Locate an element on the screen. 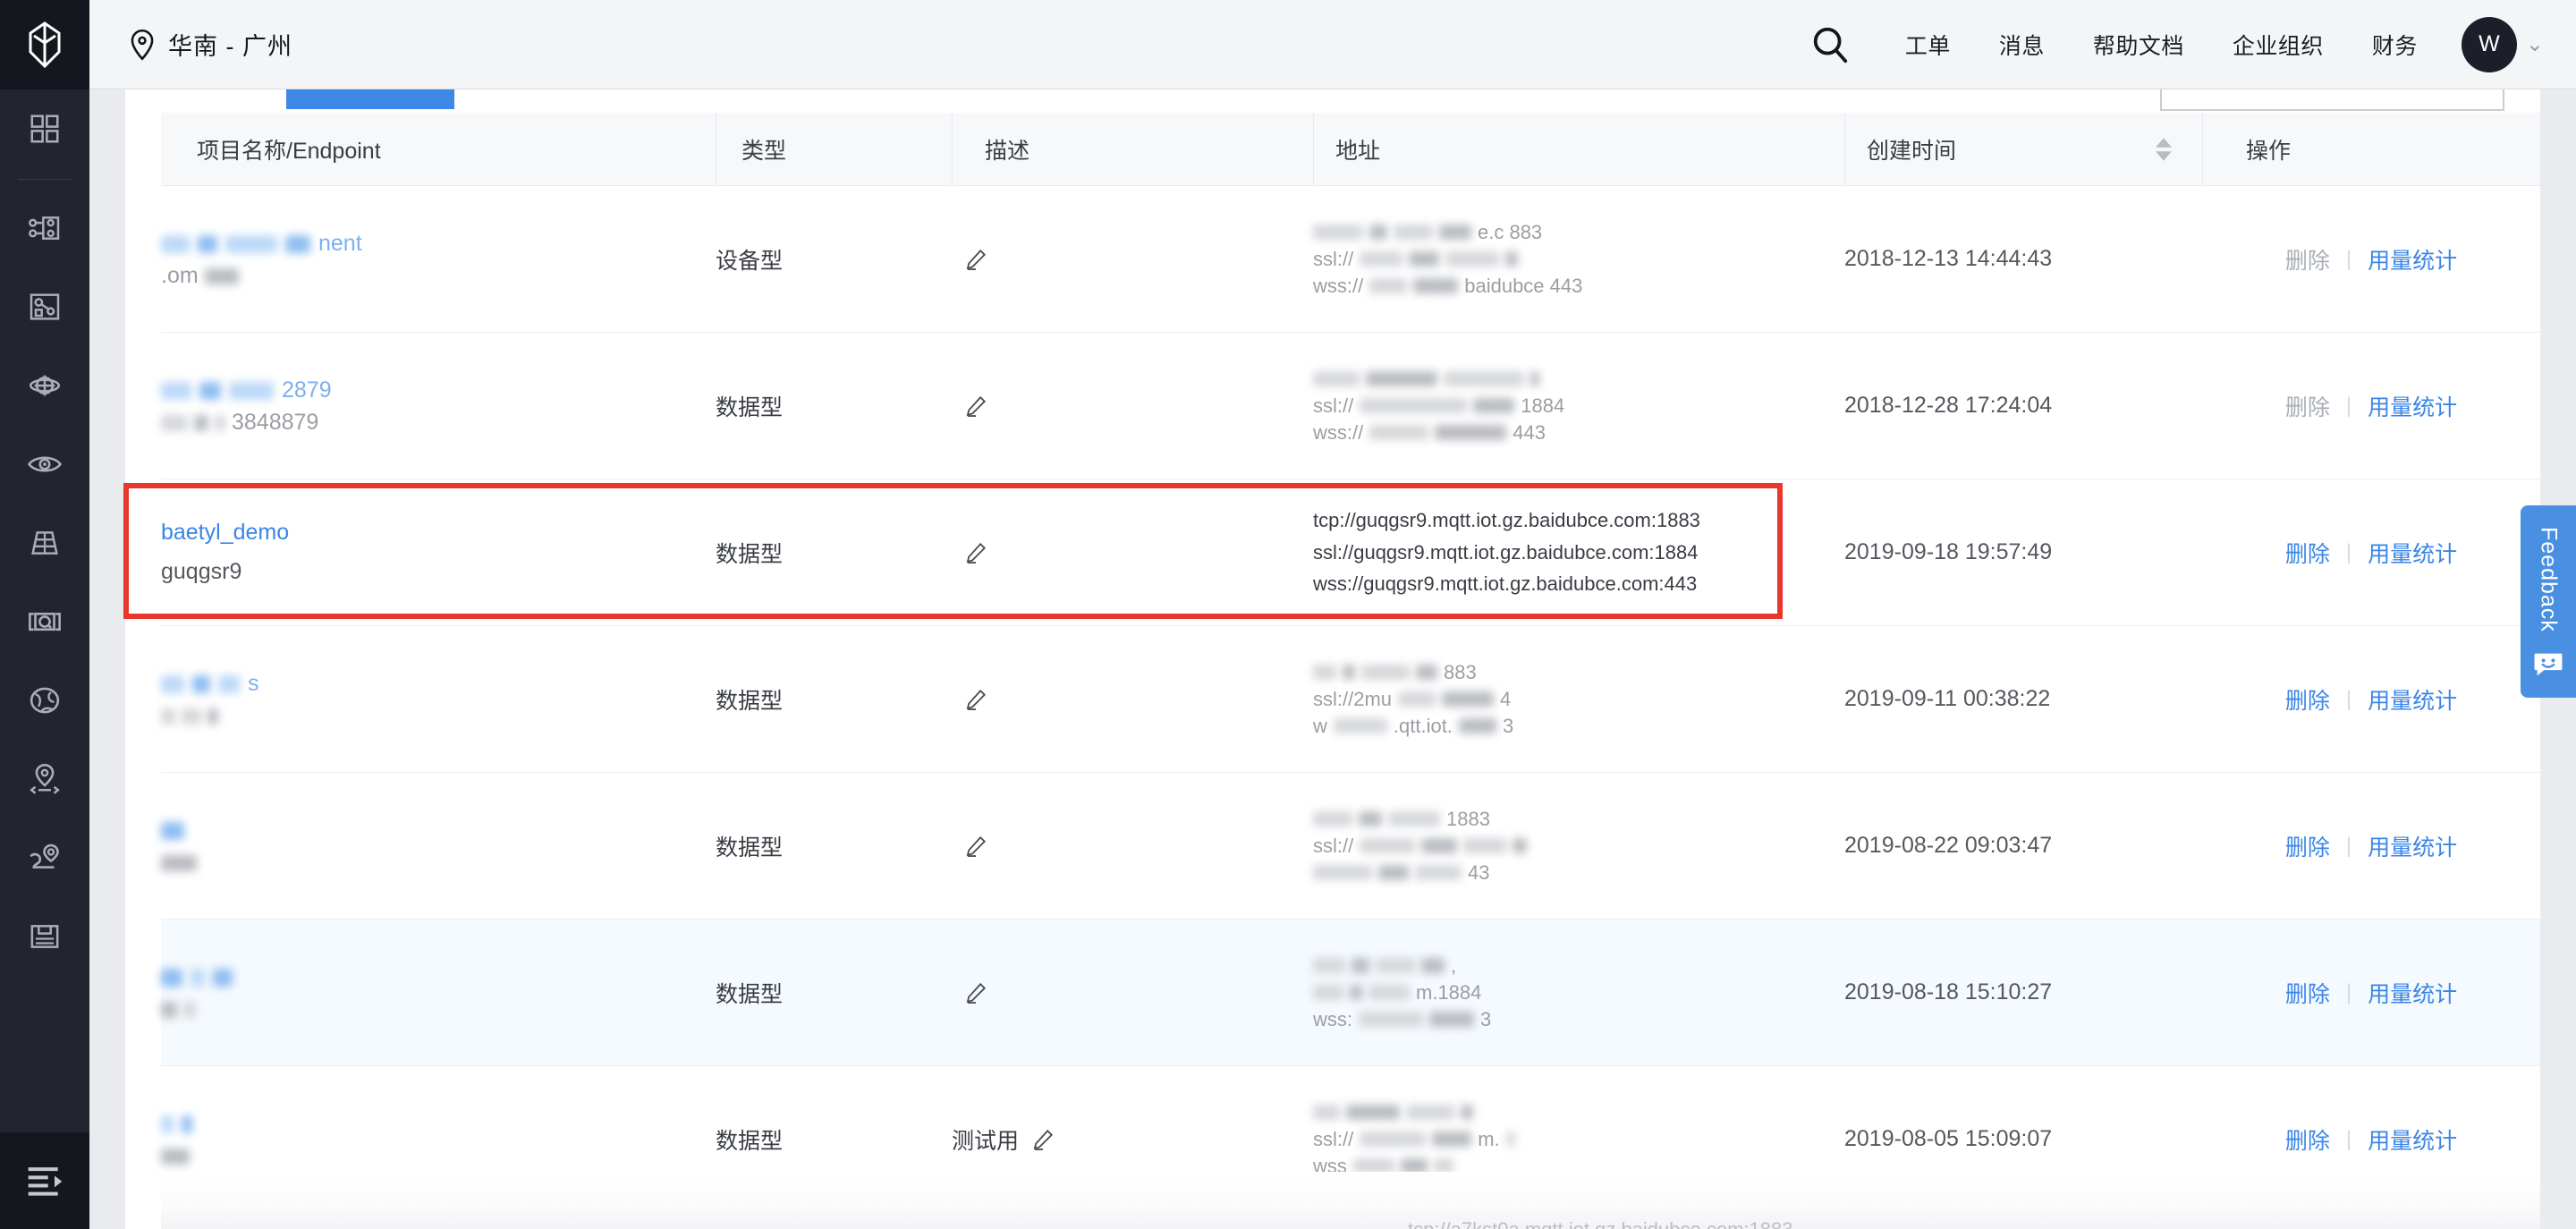 This screenshot has height=1229, width=2576. location-pin-icon is located at coordinates (142, 45).